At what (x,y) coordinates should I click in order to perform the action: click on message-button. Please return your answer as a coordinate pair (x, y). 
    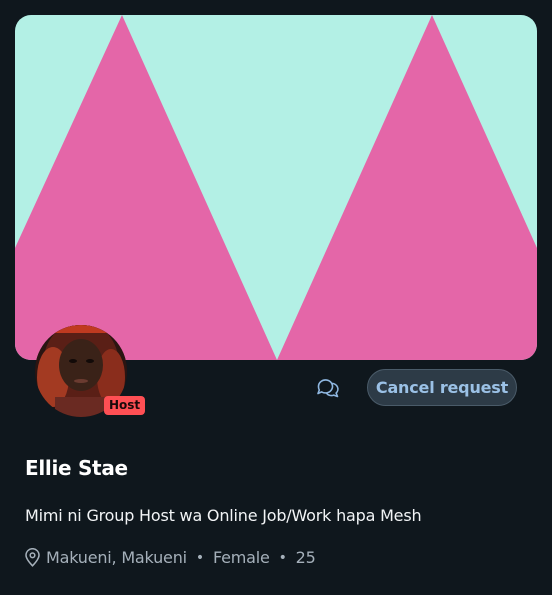
    Looking at the image, I should click on (328, 388).